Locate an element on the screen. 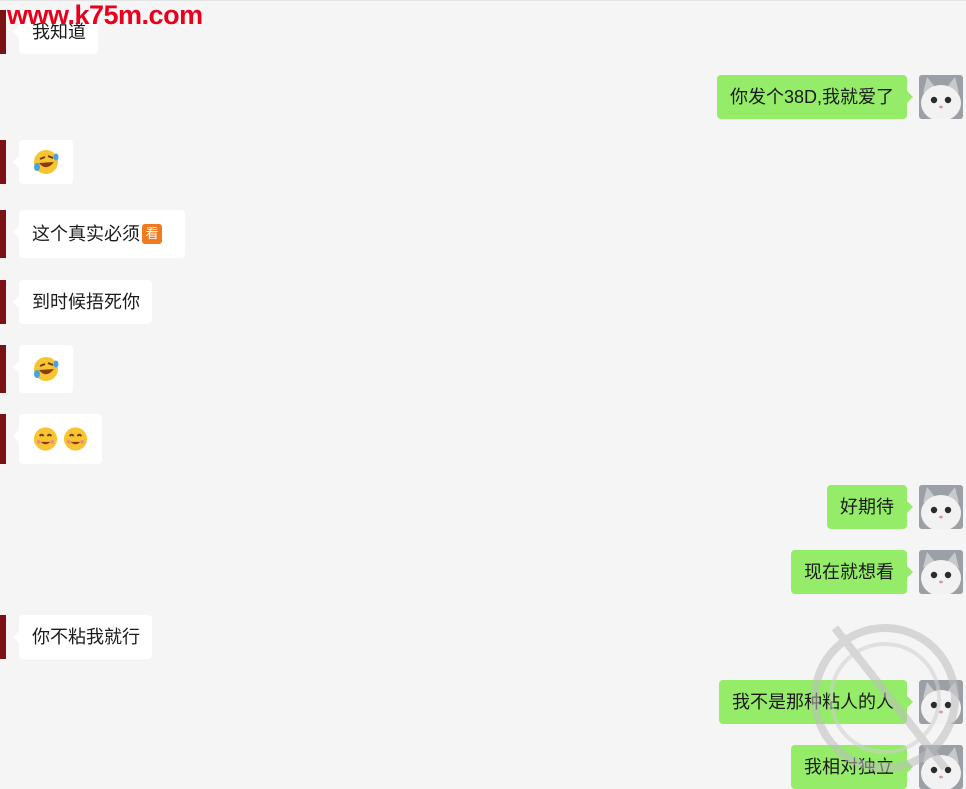 The height and width of the screenshot is (789, 966). message-text: 好期待 is located at coordinates (867, 507).